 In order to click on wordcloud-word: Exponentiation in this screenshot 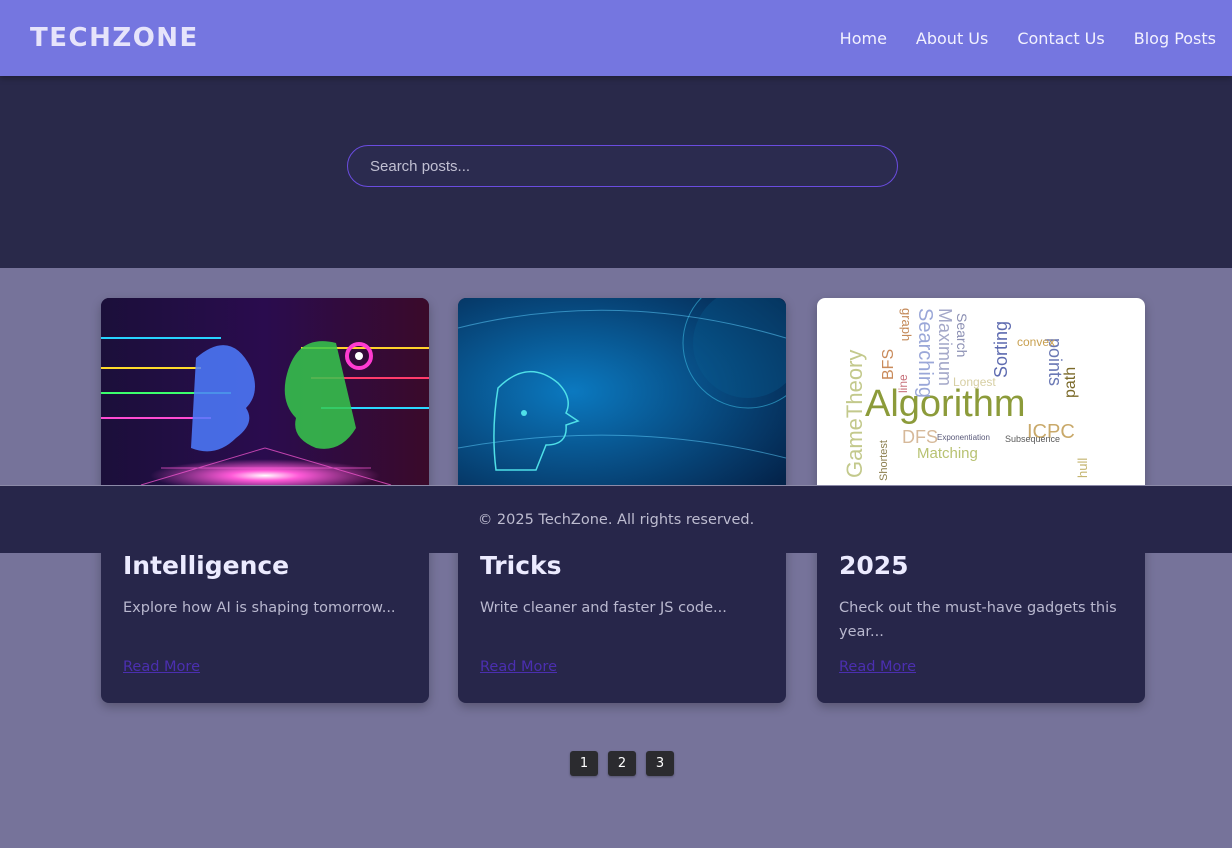, I will do `click(963, 437)`.